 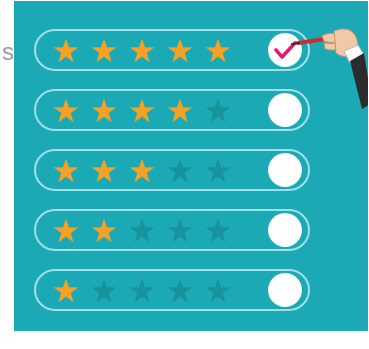 I want to click on hand-with-pen-icon, so click(x=329, y=68).